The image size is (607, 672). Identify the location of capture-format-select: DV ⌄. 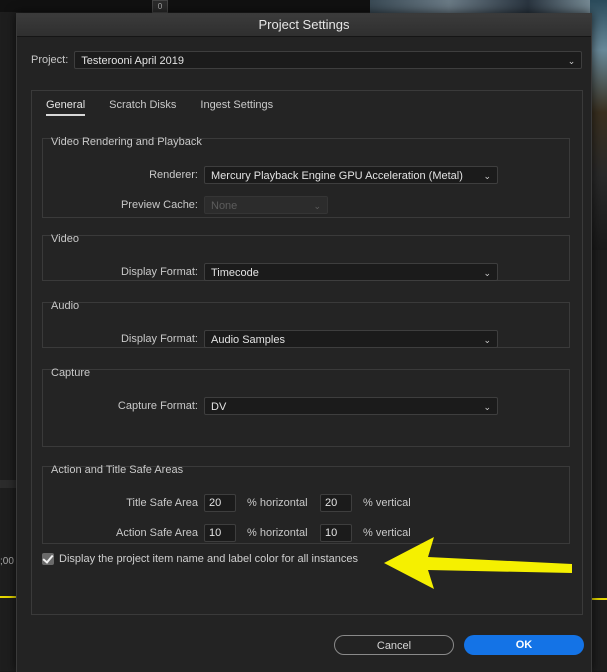
(351, 406).